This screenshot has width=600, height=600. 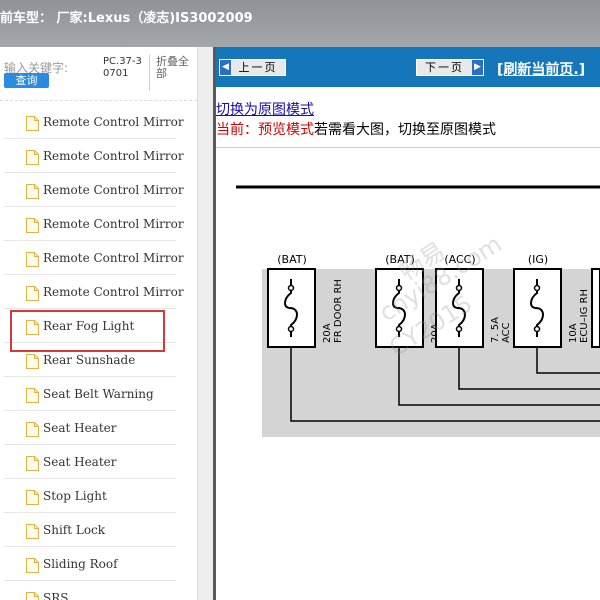 I want to click on arrow-right-icon: ▶, so click(x=477, y=67).